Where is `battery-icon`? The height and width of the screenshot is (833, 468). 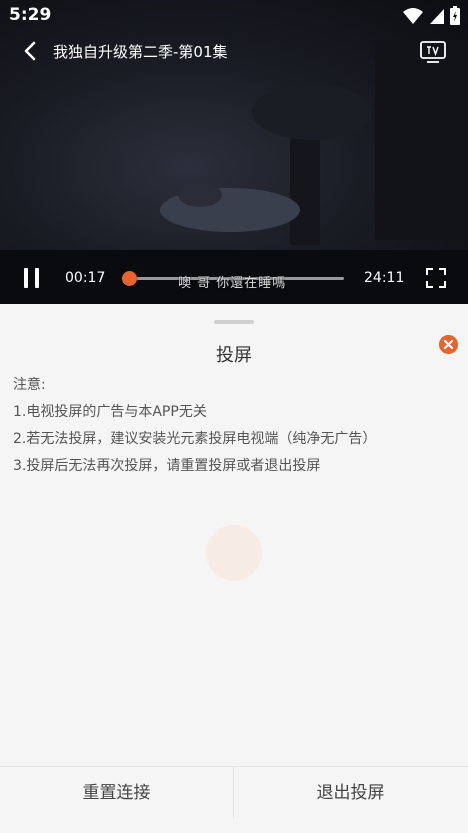
battery-icon is located at coordinates (455, 15).